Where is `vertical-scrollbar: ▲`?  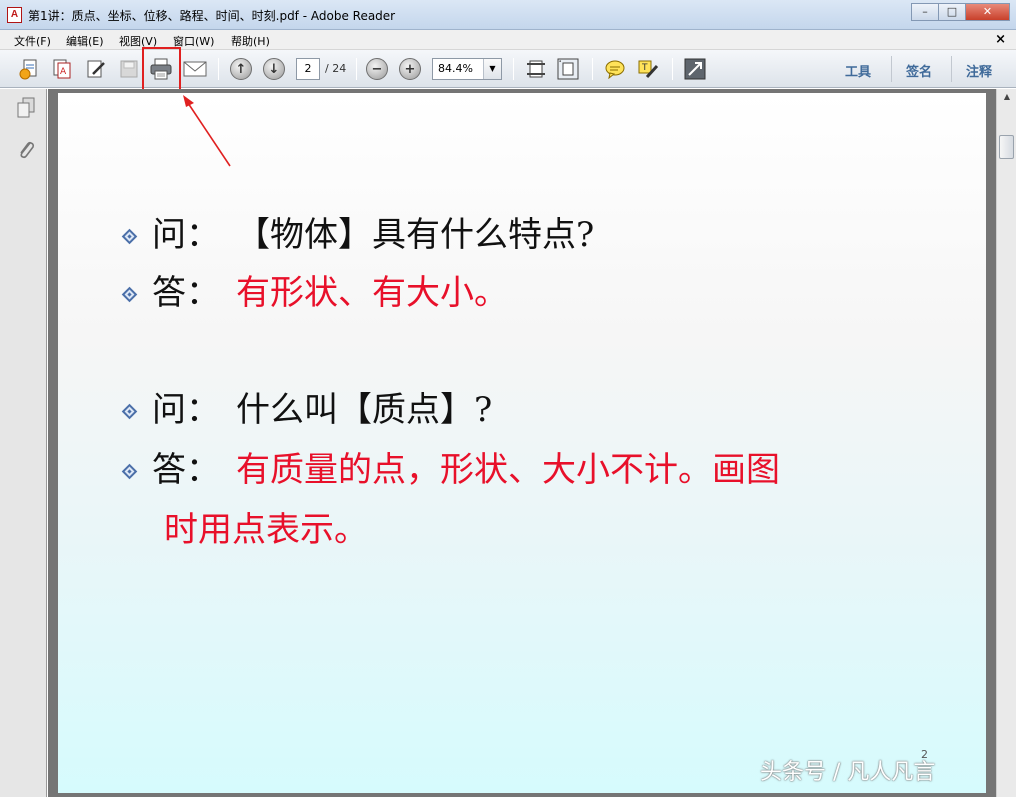
vertical-scrollbar: ▲ is located at coordinates (1006, 443).